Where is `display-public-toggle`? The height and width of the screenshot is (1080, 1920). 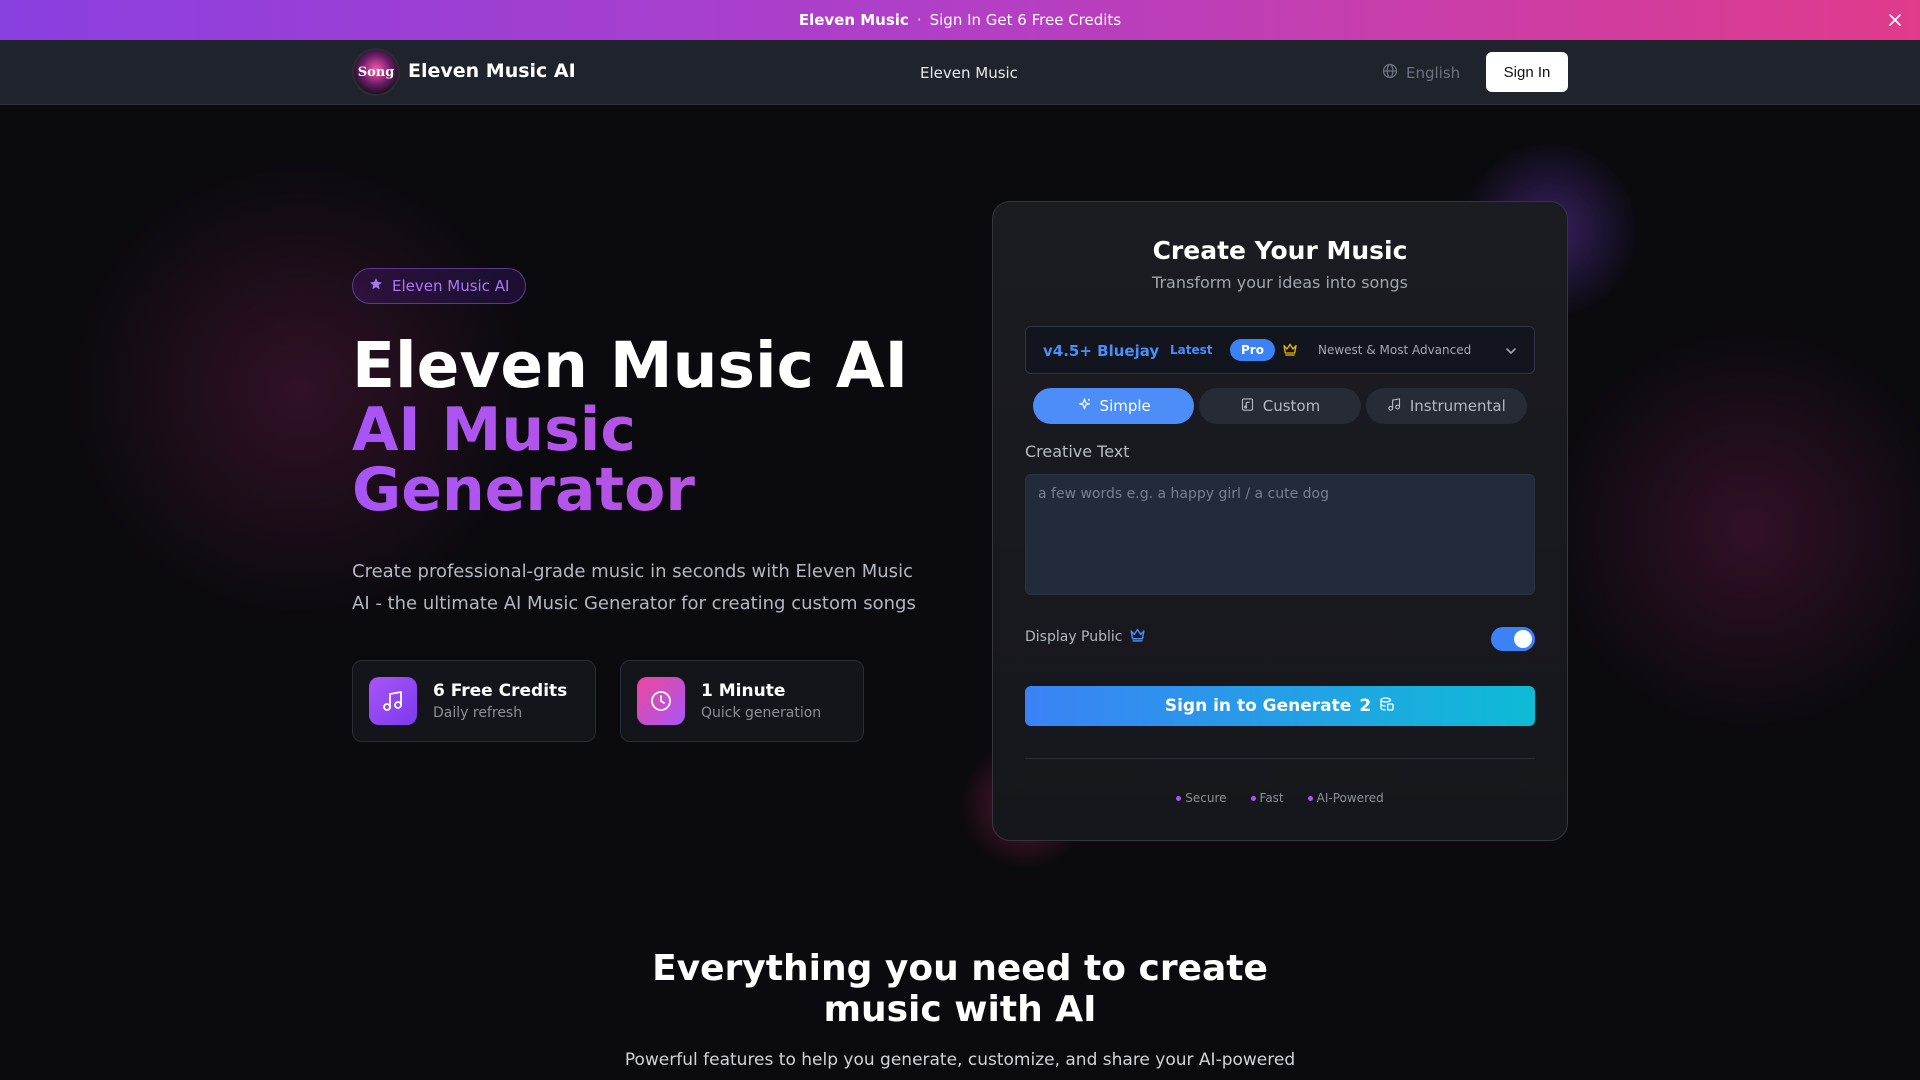
display-public-toggle is located at coordinates (1513, 639).